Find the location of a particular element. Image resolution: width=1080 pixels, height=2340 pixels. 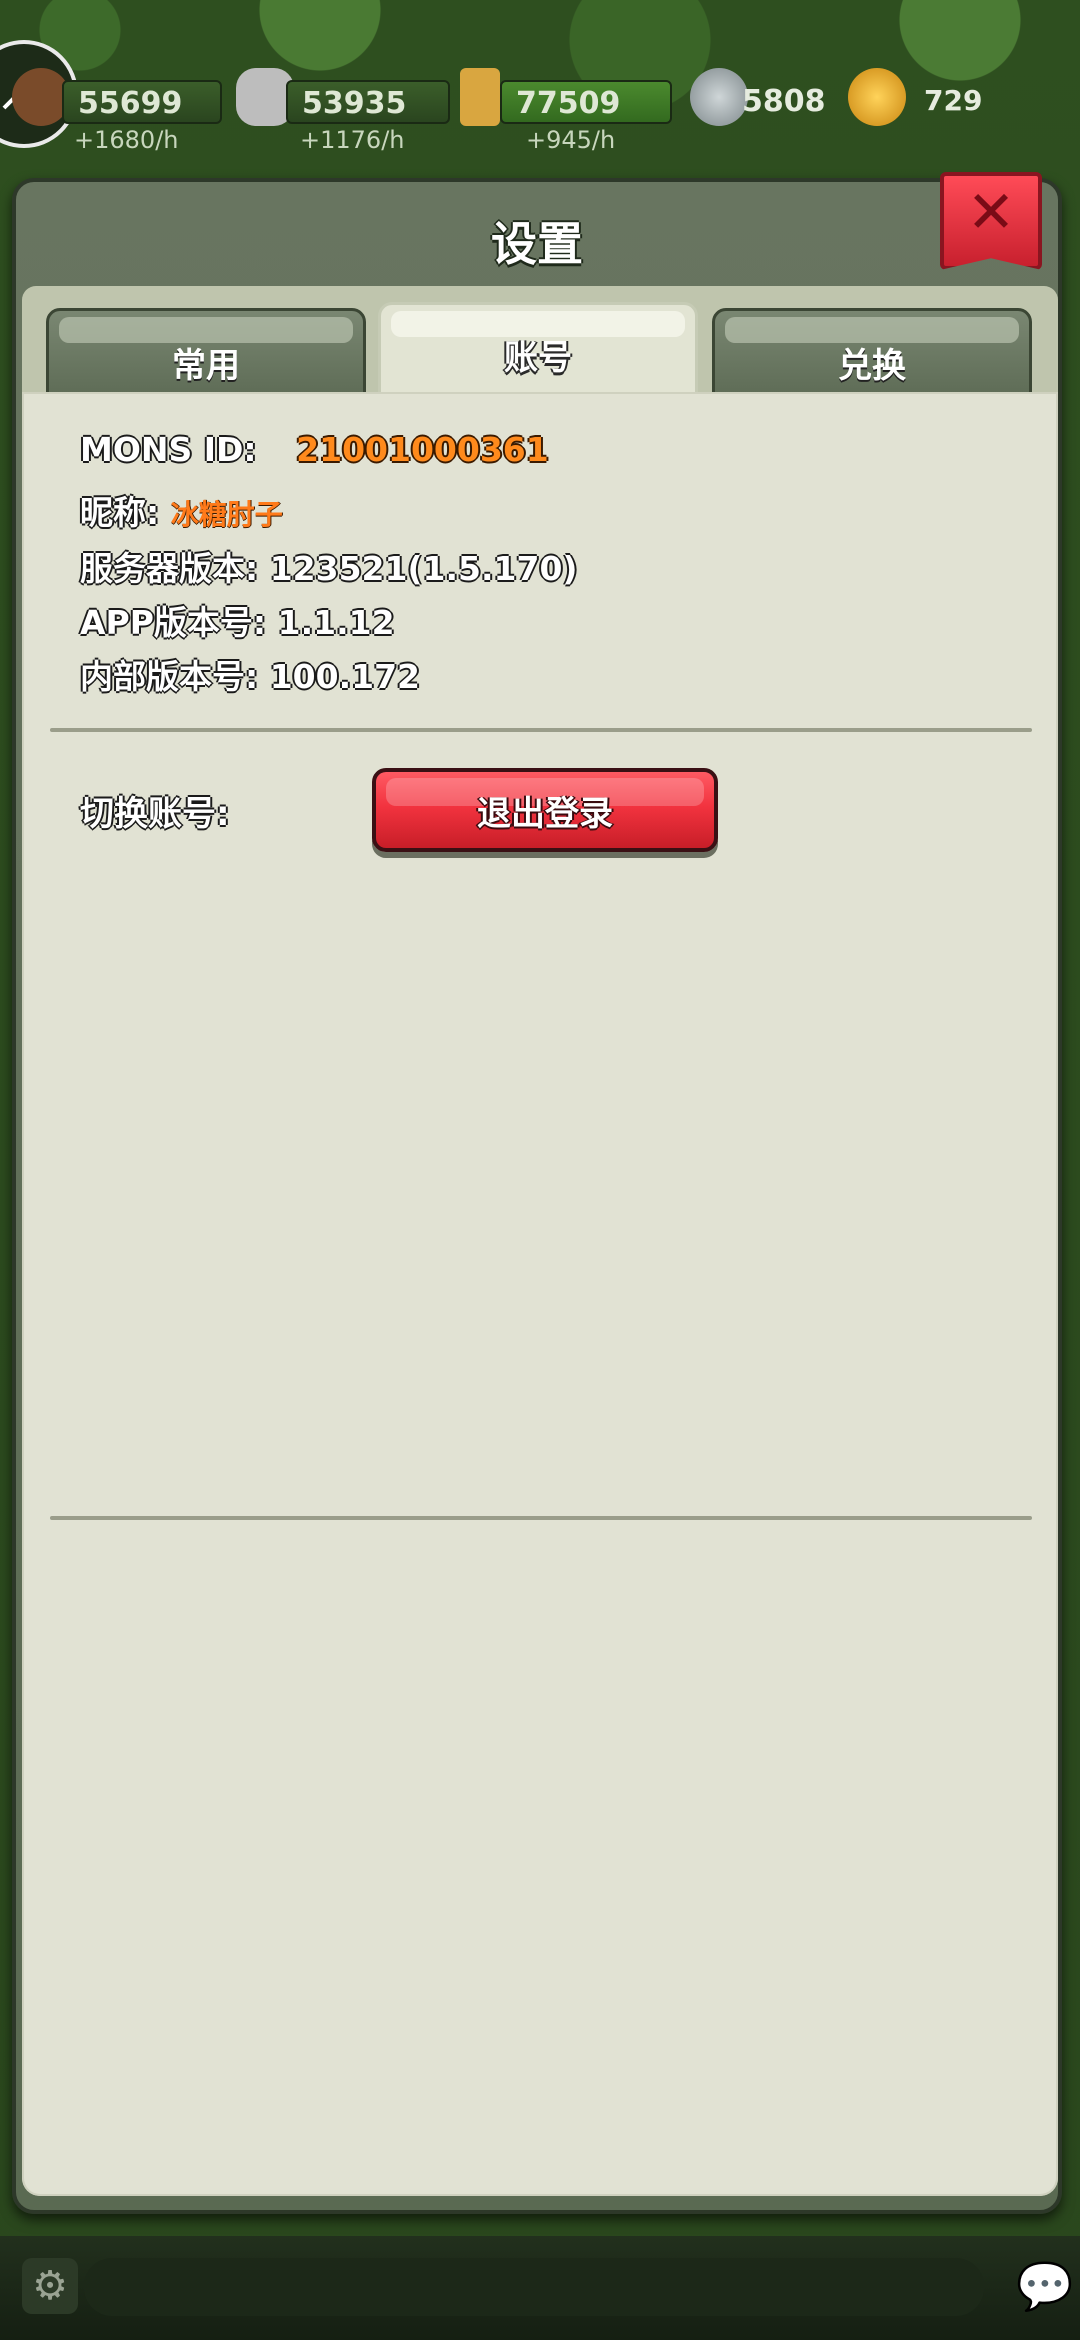

tab-label: 账号 is located at coordinates (538, 357).